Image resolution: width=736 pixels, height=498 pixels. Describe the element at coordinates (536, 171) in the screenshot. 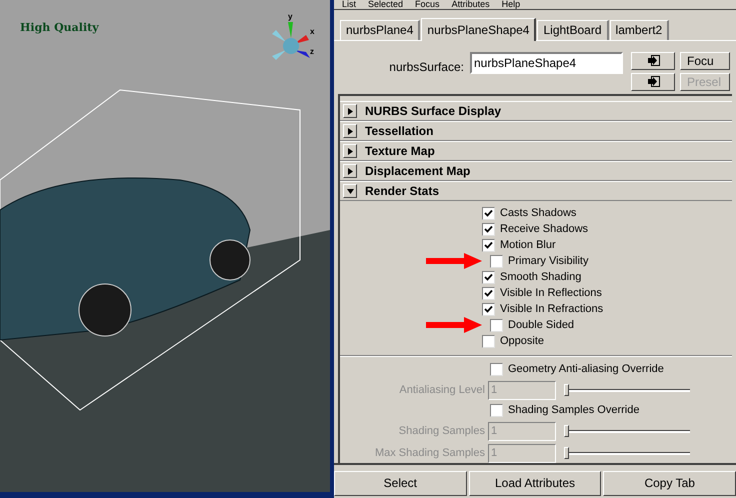

I see `section-header: Displacement Map` at that location.